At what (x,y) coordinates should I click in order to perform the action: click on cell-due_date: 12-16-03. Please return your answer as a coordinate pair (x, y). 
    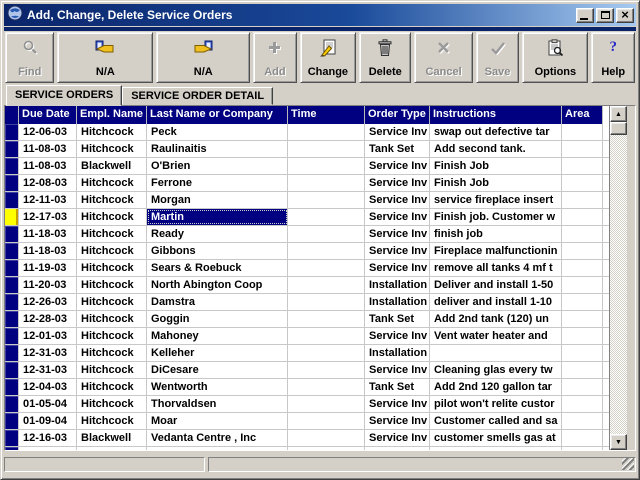
    Looking at the image, I should click on (48, 438).